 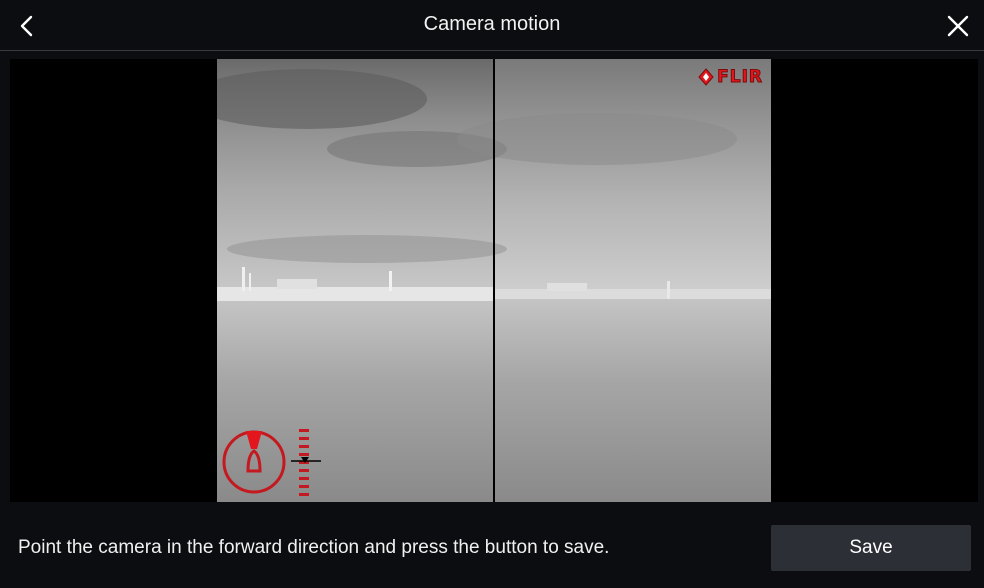 I want to click on save-button: Save, so click(x=871, y=548).